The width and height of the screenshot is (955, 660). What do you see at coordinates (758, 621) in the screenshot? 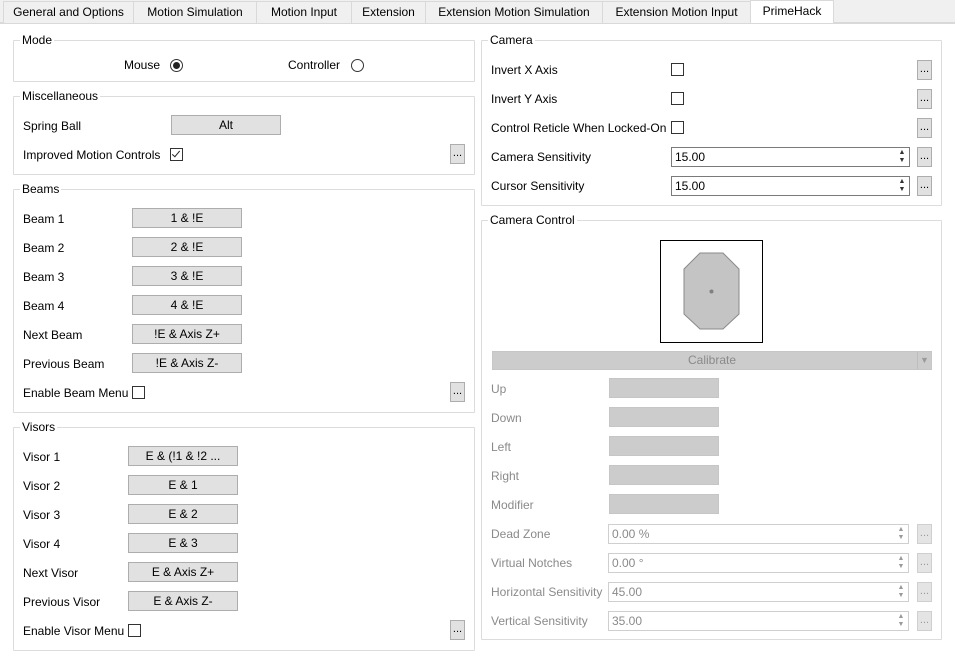
I see `vertical-sensitivity-spinbox: 35.00 ▲ ▼` at bounding box center [758, 621].